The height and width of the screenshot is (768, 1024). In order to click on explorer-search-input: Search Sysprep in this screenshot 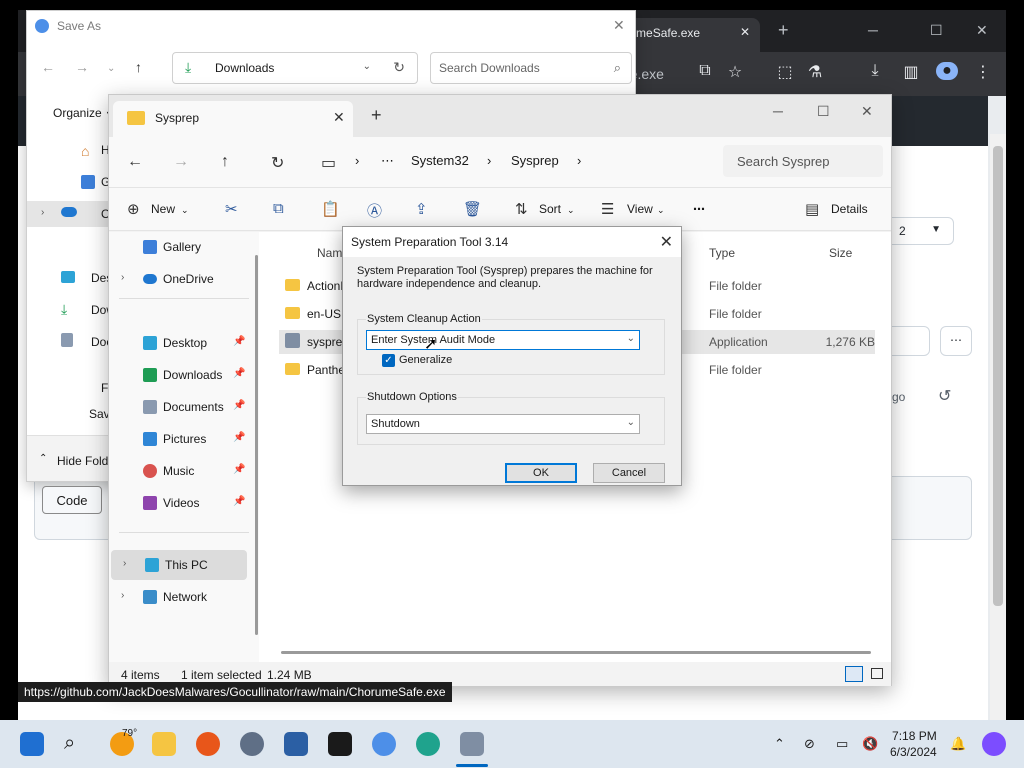, I will do `click(803, 161)`.